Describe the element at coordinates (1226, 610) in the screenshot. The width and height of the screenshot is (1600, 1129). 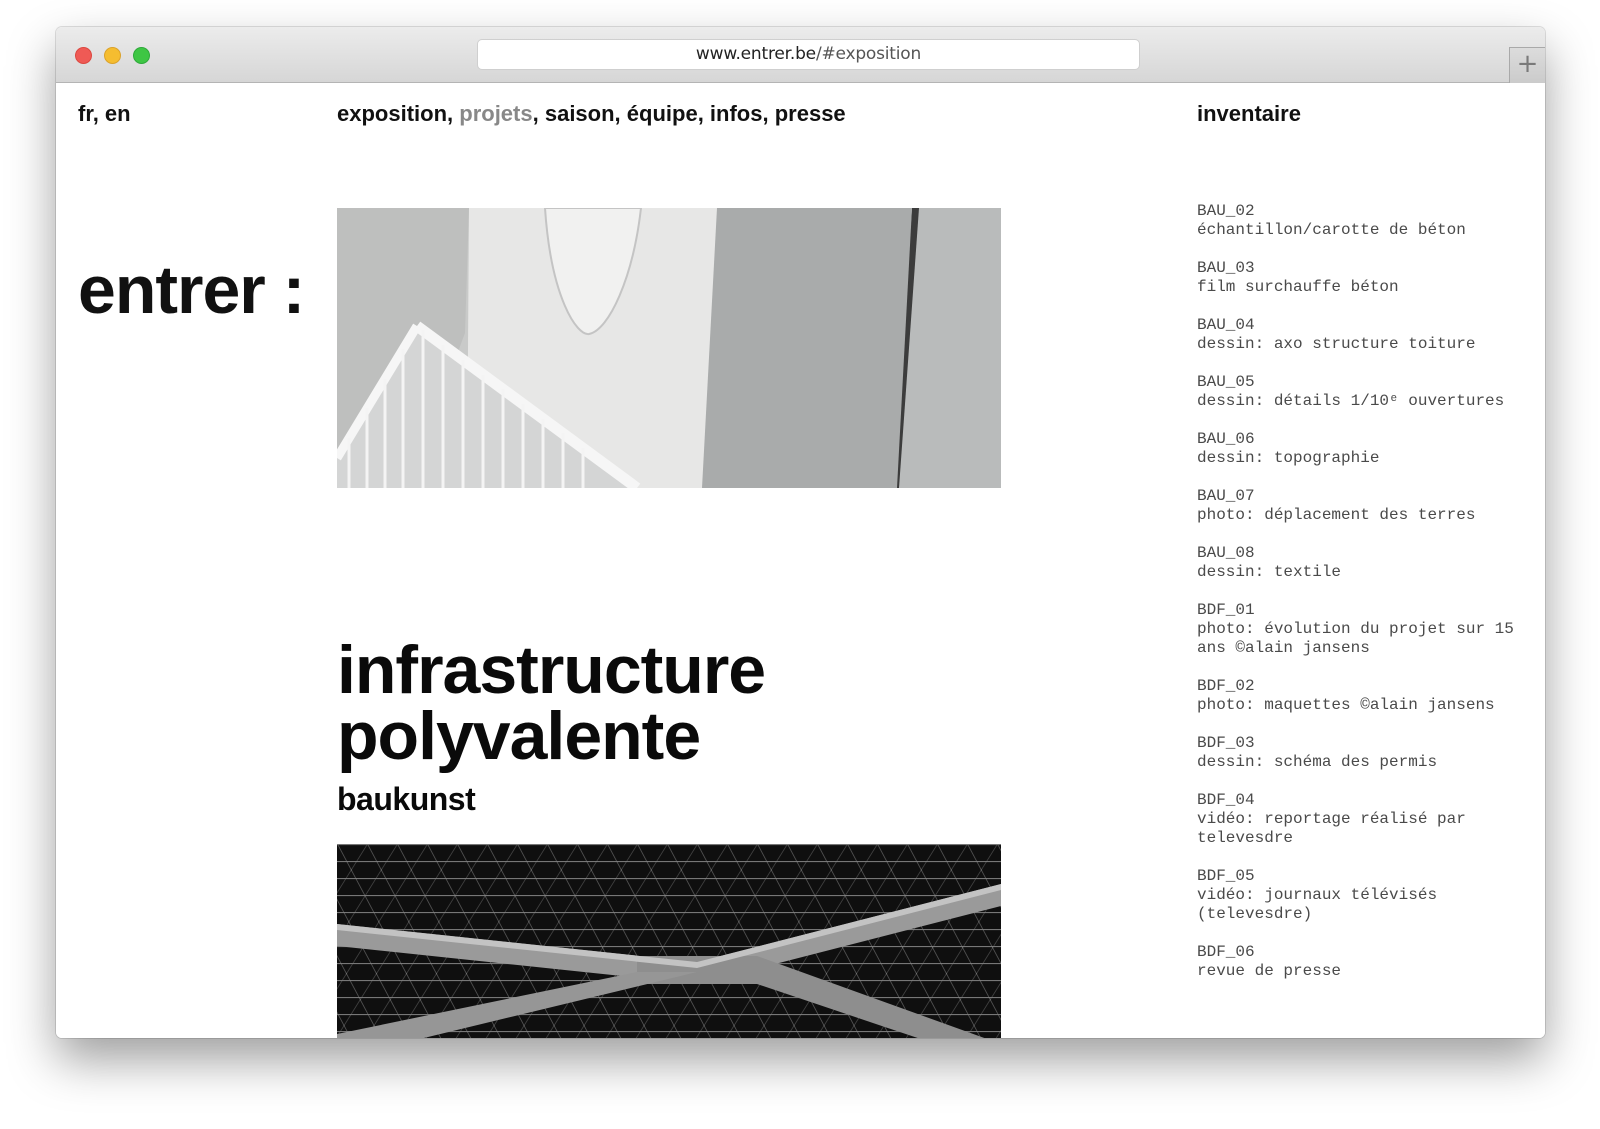
I see `inventory-item-code: BDF_01` at that location.